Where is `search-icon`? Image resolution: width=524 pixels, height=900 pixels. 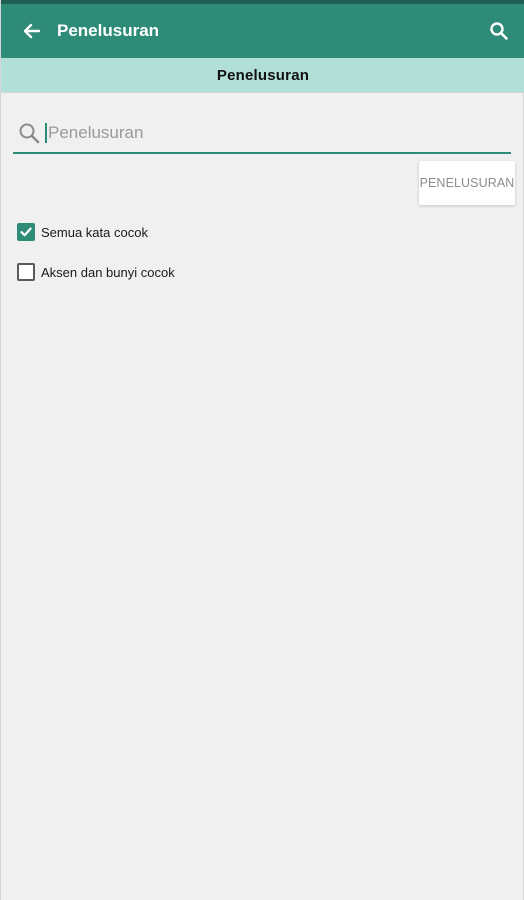 search-icon is located at coordinates (499, 31).